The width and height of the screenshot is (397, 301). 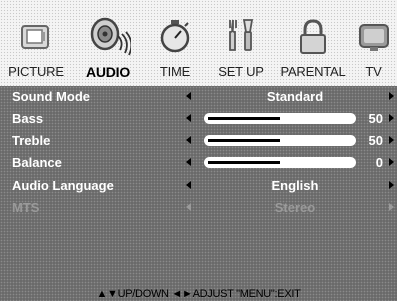 What do you see at coordinates (26, 207) in the screenshot?
I see `mts-label: MTS` at bounding box center [26, 207].